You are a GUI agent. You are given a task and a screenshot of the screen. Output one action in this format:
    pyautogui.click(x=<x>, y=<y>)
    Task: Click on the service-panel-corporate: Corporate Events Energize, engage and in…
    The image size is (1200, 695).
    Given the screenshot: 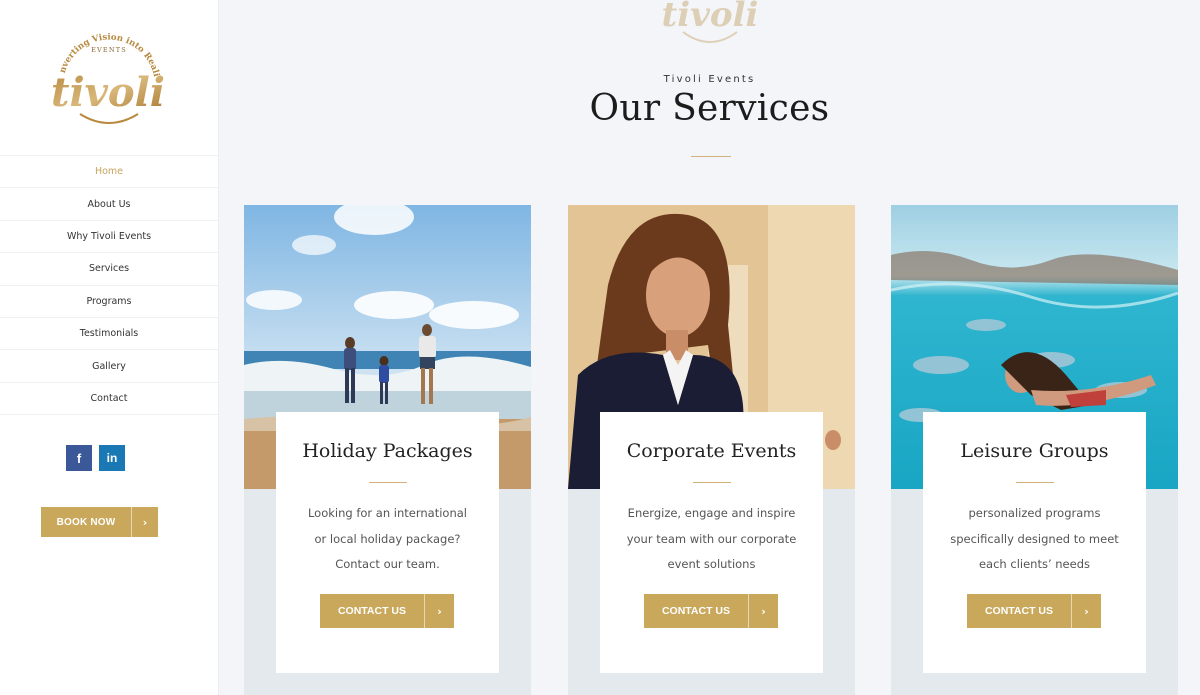 What is the action you would take?
    pyautogui.click(x=711, y=542)
    